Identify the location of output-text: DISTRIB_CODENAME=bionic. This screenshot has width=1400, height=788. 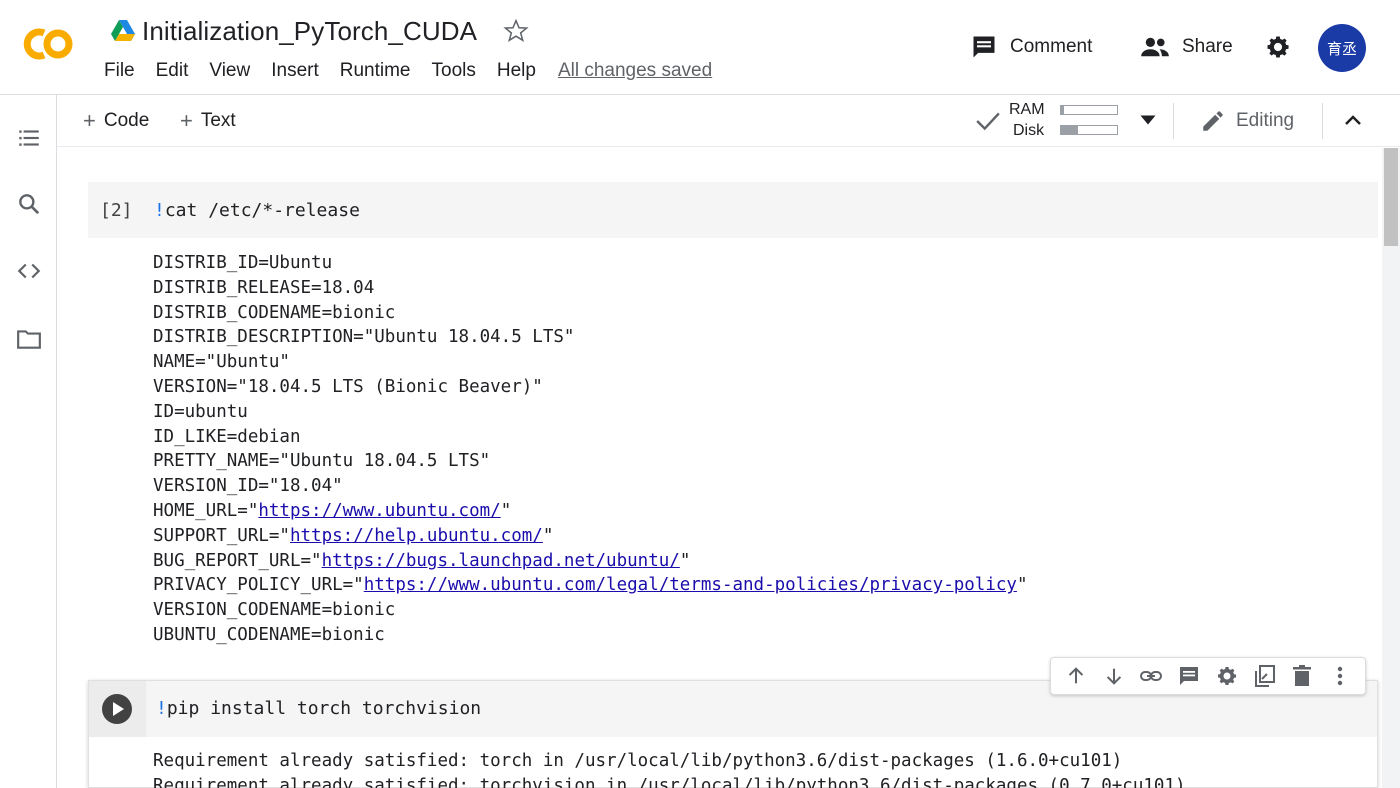
(274, 312).